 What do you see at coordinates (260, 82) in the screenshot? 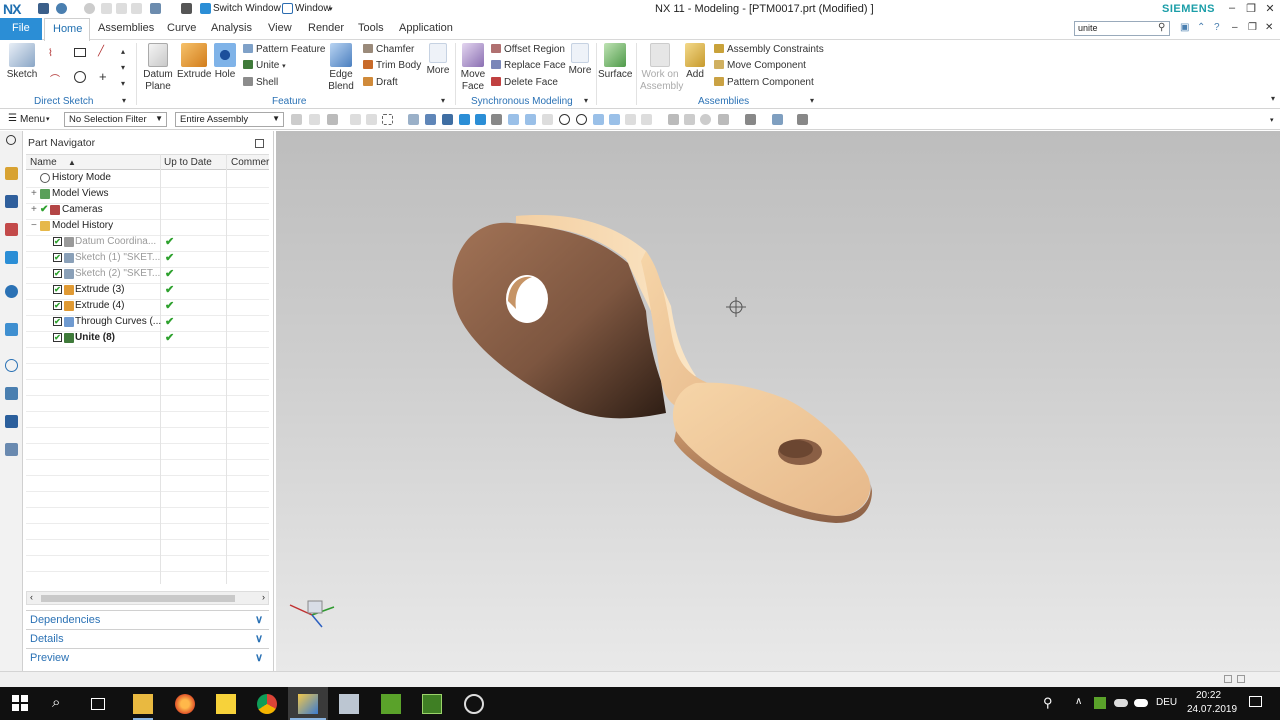
I see `shell-button: Shell` at bounding box center [260, 82].